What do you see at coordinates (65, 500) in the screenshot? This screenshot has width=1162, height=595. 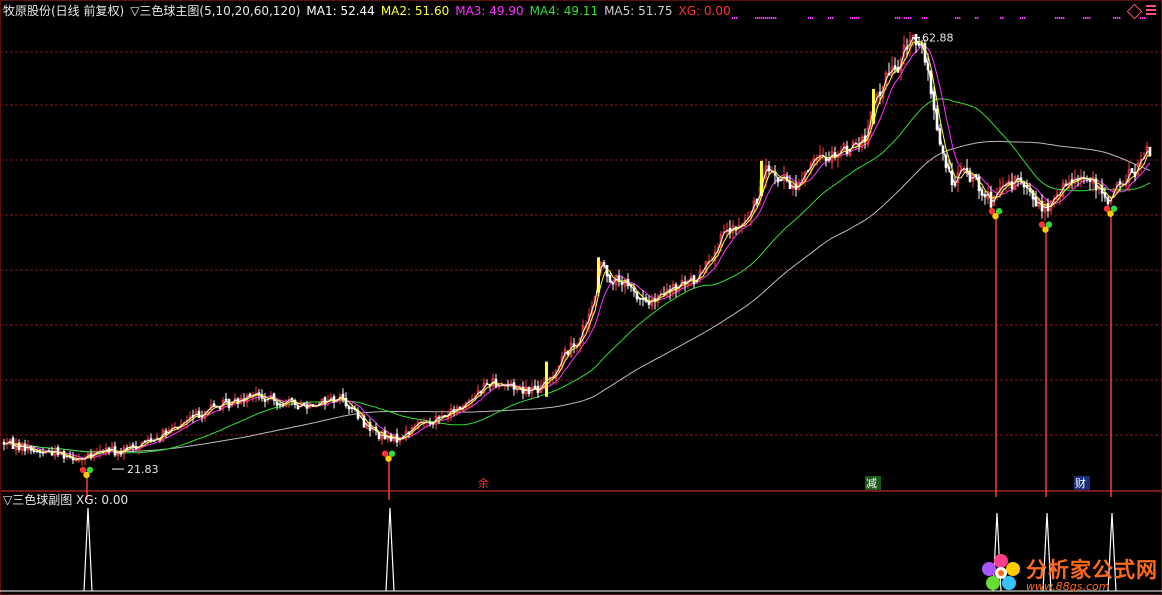 I see `sub-chart-header: ▽三色球副图 XG: 0.00` at bounding box center [65, 500].